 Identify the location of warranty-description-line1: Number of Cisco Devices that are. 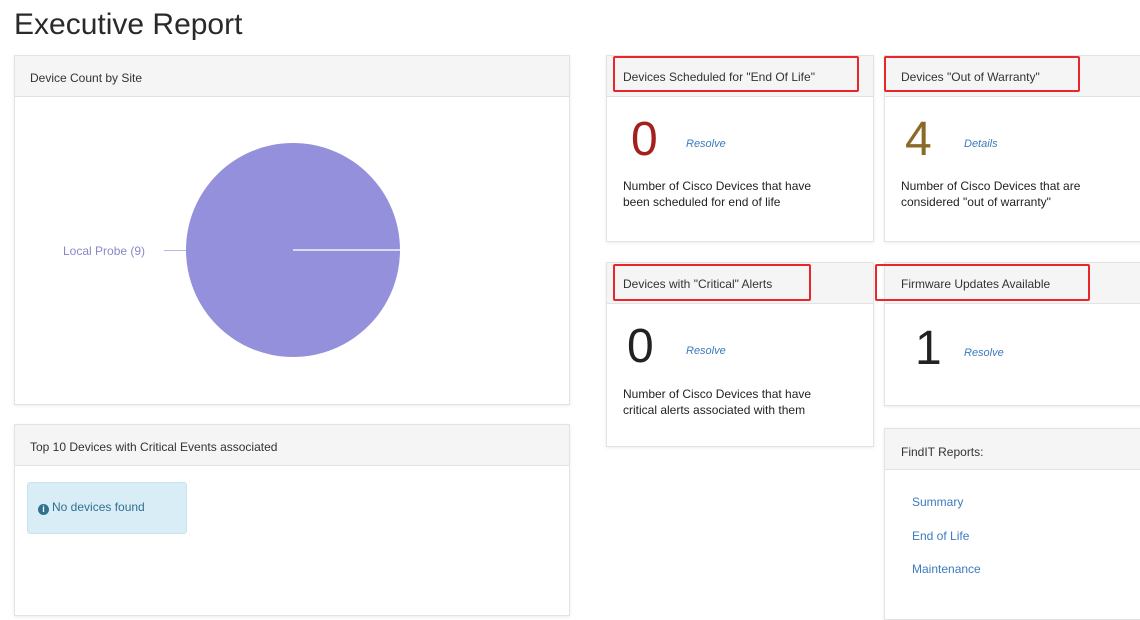
(991, 186).